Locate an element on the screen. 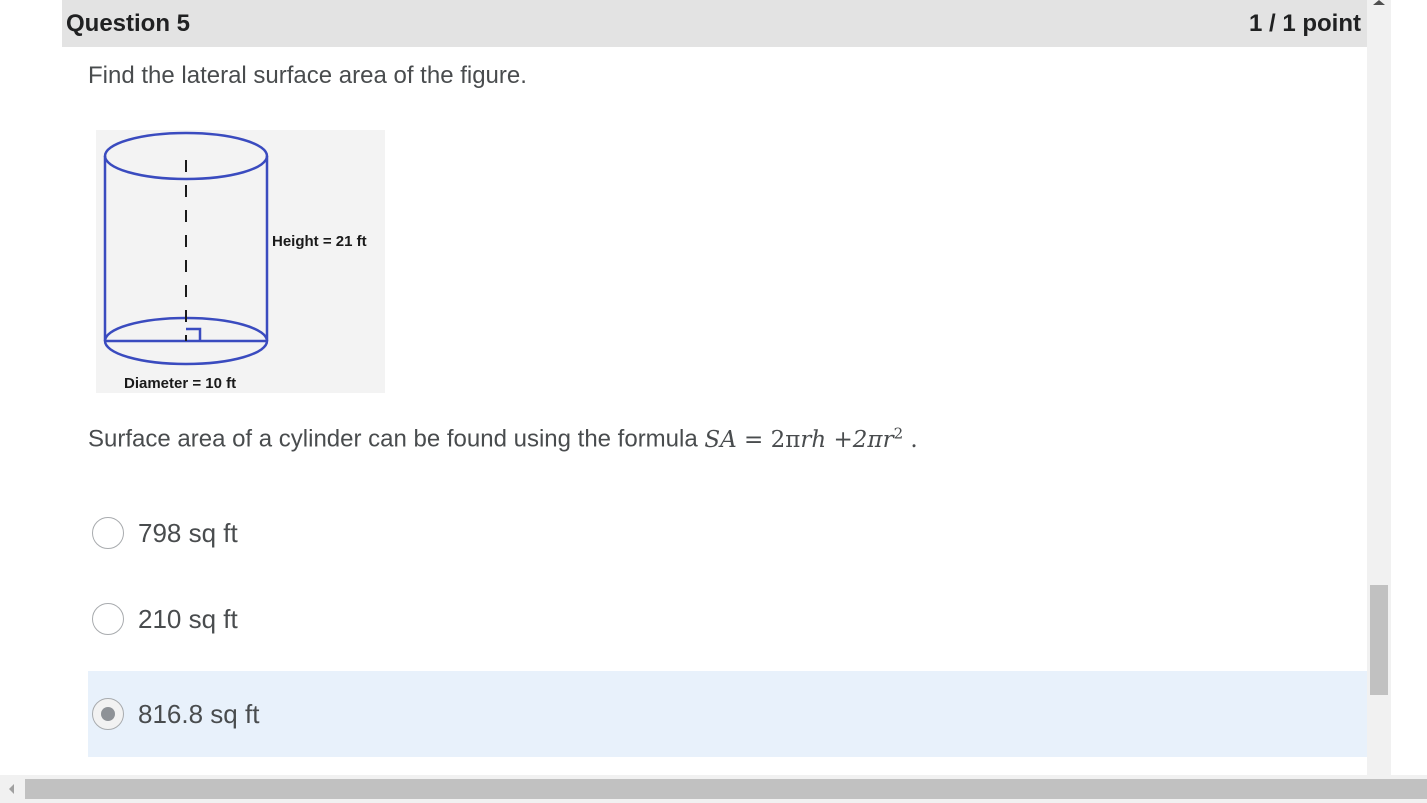 Image resolution: width=1427 pixels, height=803 pixels. cylinder-top-ellipse is located at coordinates (186, 156).